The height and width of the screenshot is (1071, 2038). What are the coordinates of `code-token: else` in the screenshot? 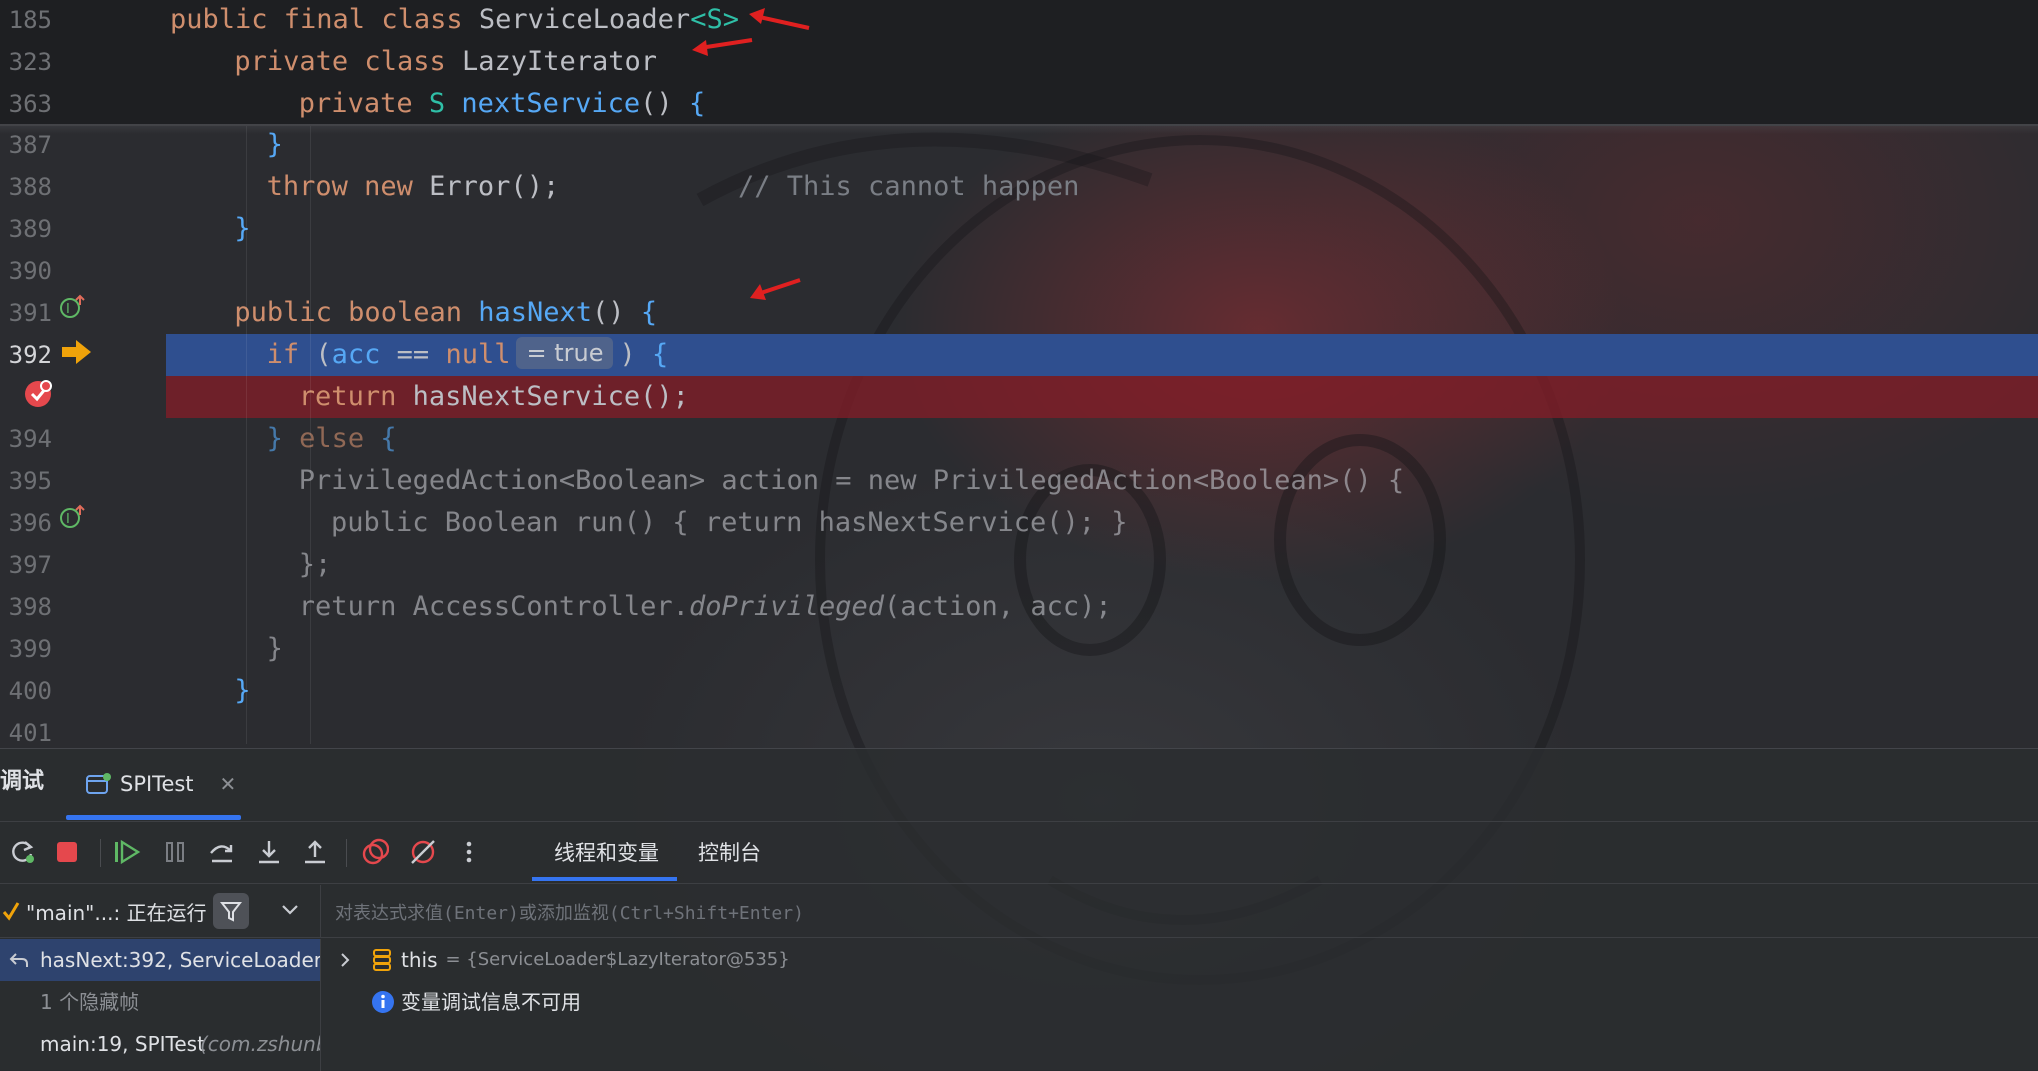 It's located at (340, 438).